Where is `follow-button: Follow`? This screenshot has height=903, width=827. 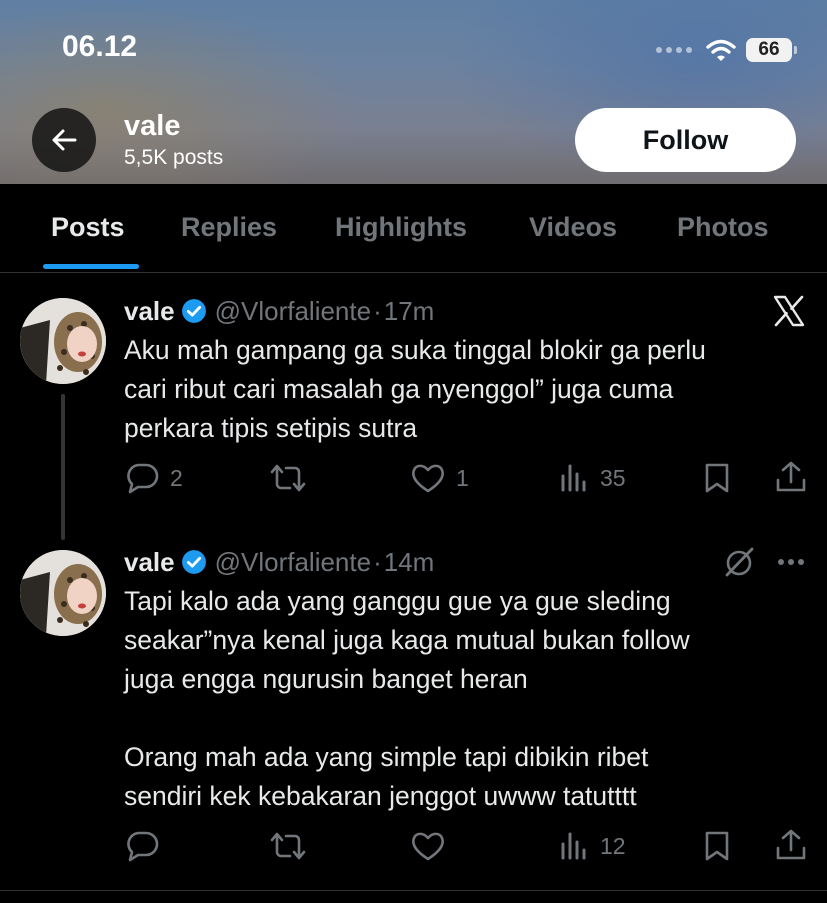 follow-button: Follow is located at coordinates (685, 140).